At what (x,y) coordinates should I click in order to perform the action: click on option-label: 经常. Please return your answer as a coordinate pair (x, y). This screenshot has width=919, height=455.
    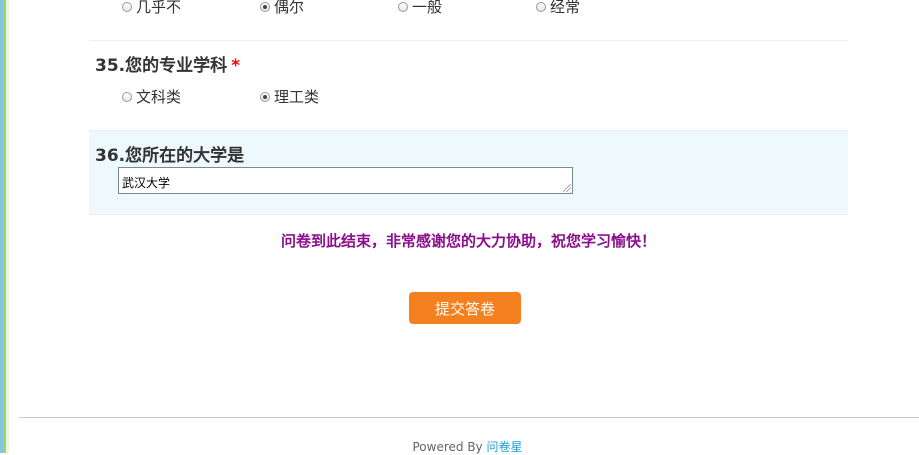
    Looking at the image, I should click on (565, 8).